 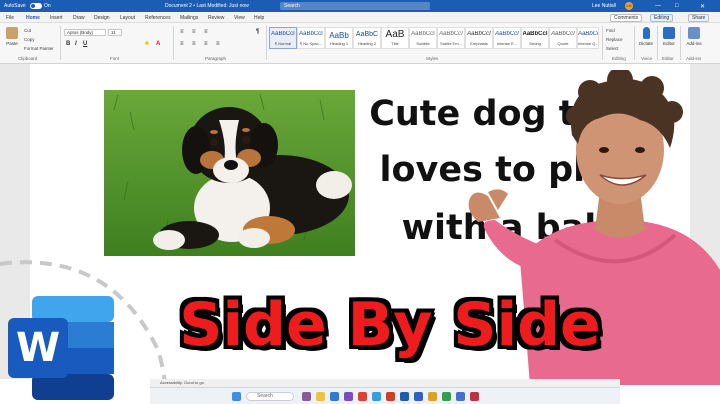 I want to click on title-search-box: Search, so click(x=355, y=6).